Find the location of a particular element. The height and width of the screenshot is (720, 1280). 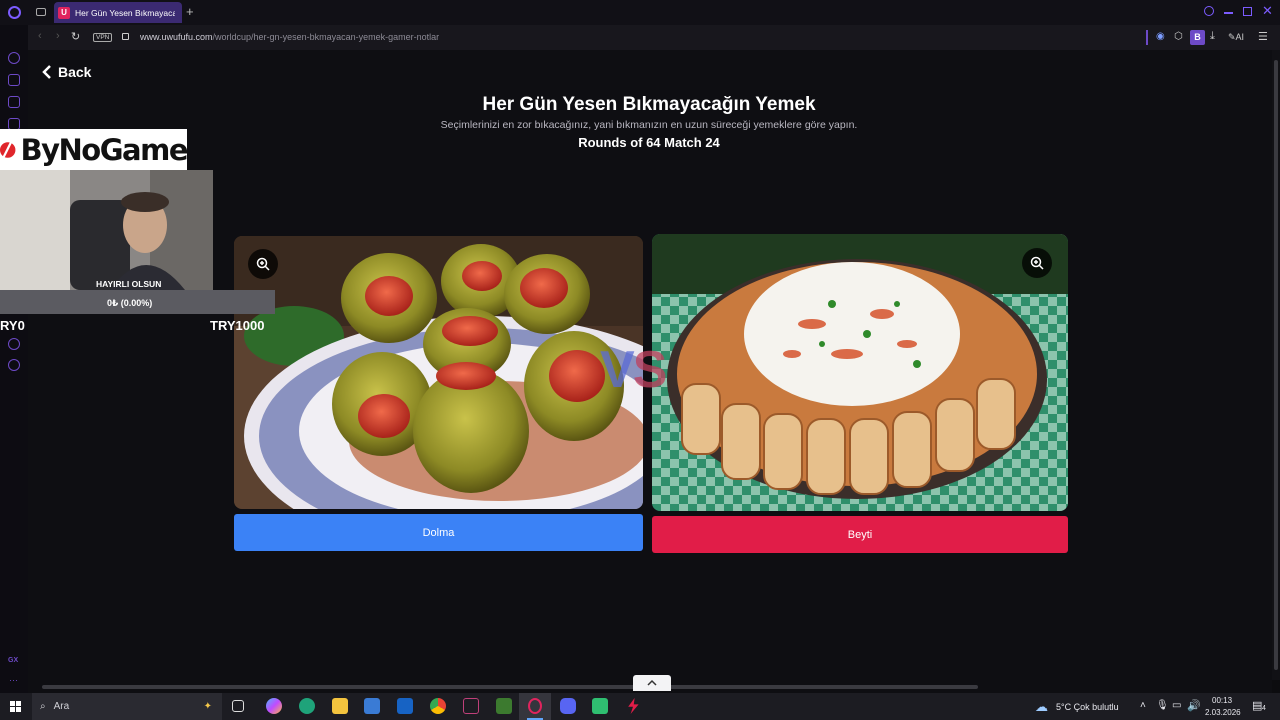

wifi-signal-icon: ◉ is located at coordinates (1160, 36).